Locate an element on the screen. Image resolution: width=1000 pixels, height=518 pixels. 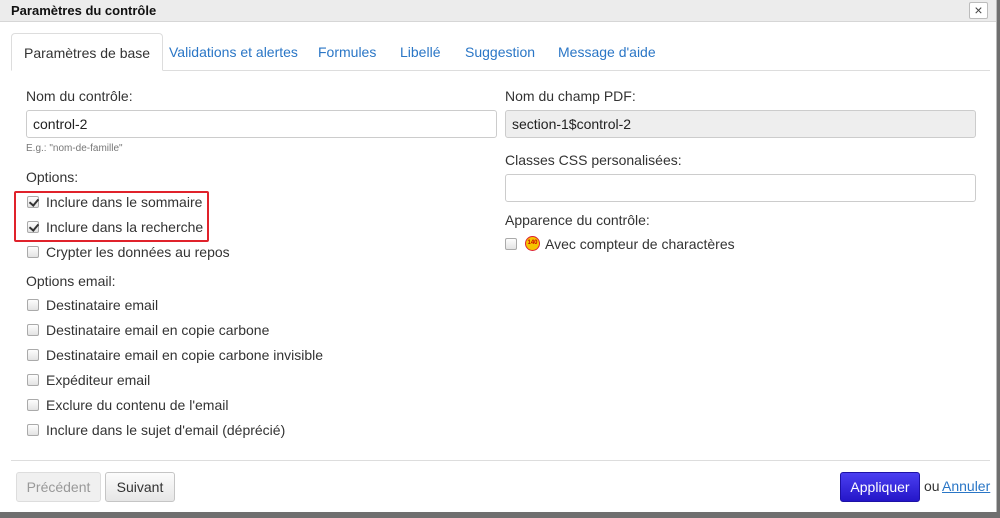
encrypt-data-label: Crypter les données au repos is located at coordinates (138, 252).